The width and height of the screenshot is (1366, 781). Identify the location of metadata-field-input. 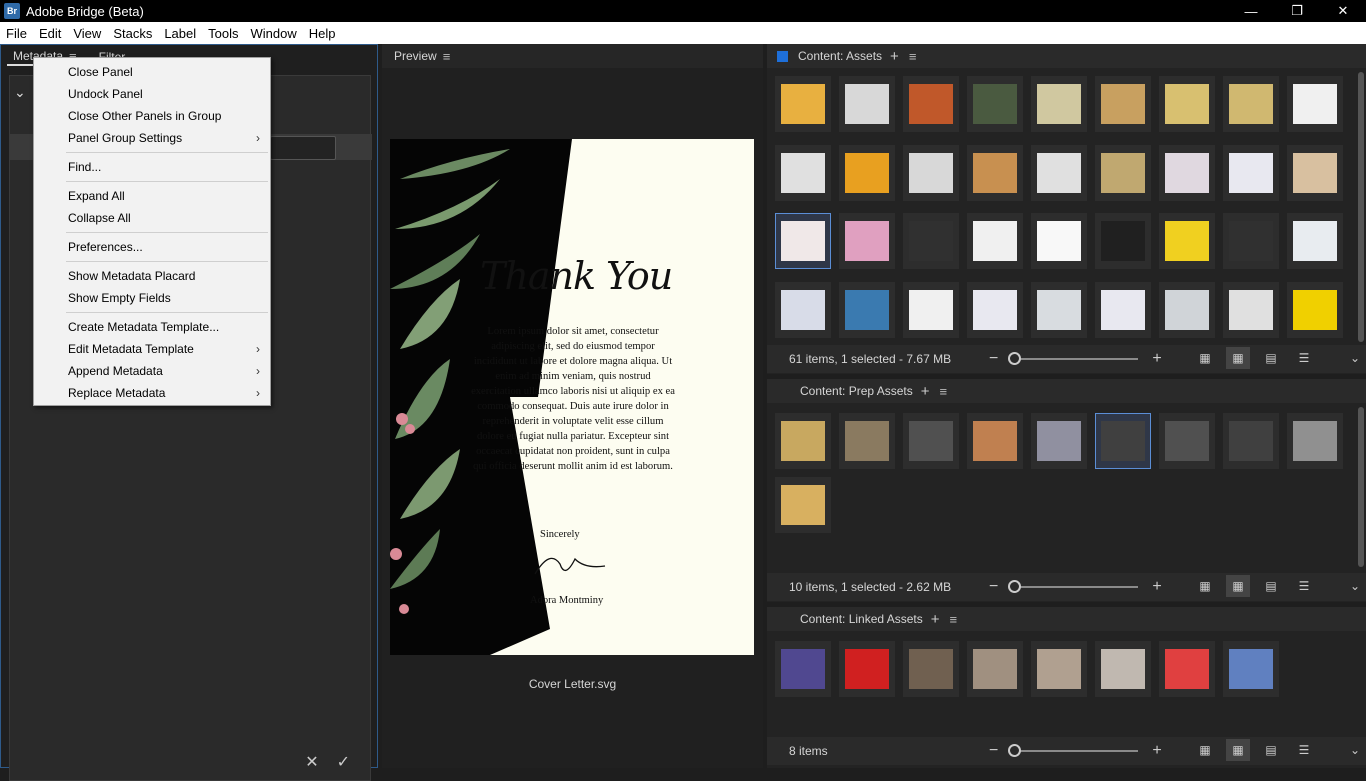
(303, 148).